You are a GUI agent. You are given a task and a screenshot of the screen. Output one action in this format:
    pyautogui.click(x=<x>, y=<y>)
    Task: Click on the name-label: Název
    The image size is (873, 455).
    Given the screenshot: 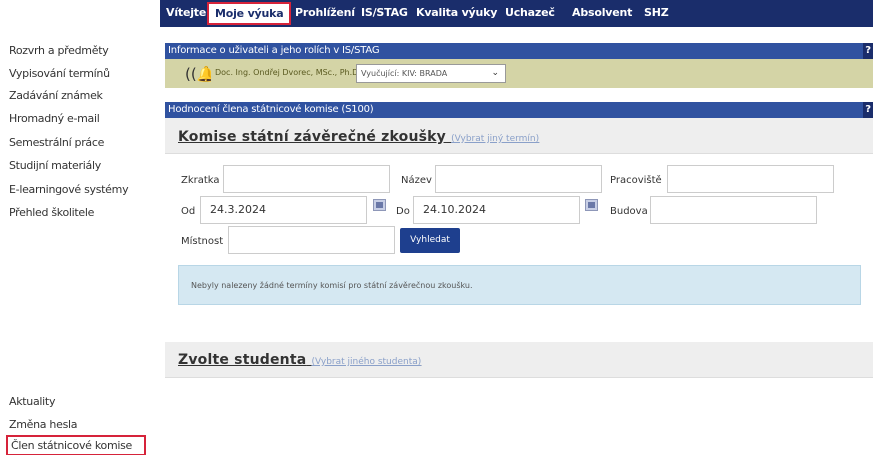 What is the action you would take?
    pyautogui.click(x=416, y=180)
    